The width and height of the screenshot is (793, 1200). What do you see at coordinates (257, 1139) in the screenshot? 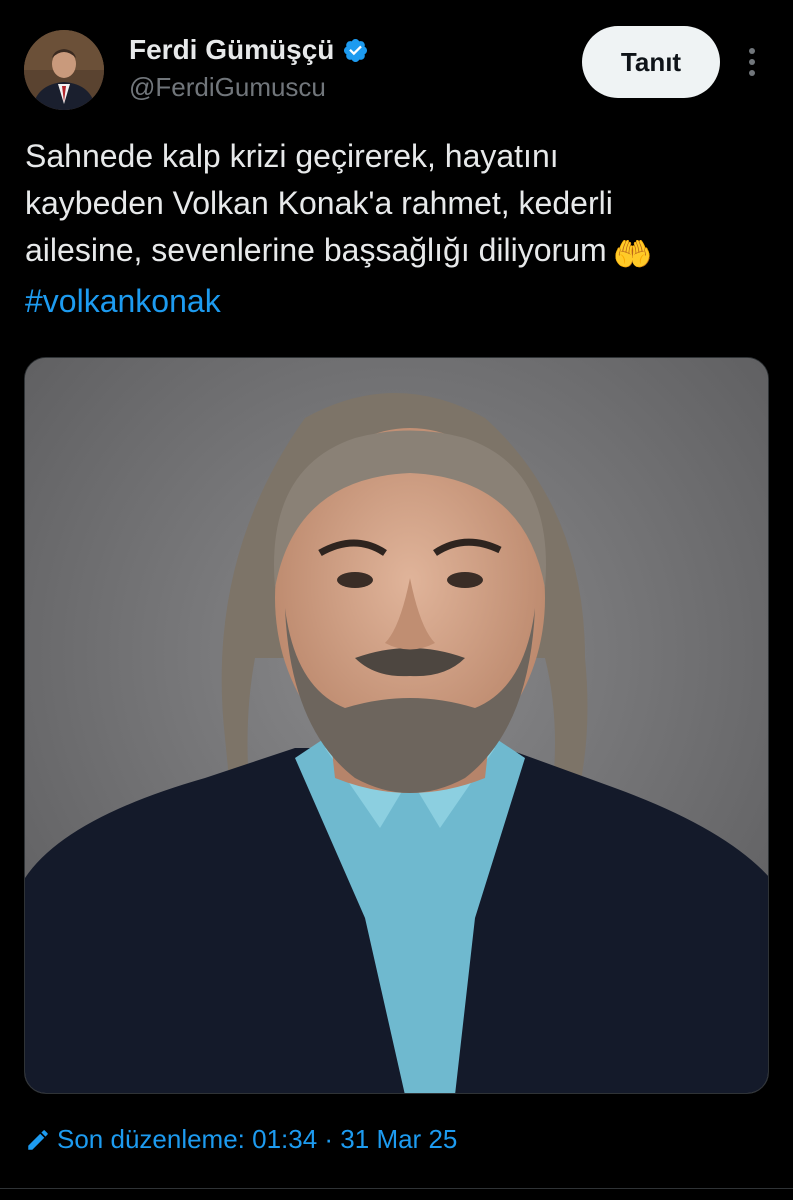
I see `edited-timestamp: Son düzenleme: 01:34 · 31 Mar 25` at bounding box center [257, 1139].